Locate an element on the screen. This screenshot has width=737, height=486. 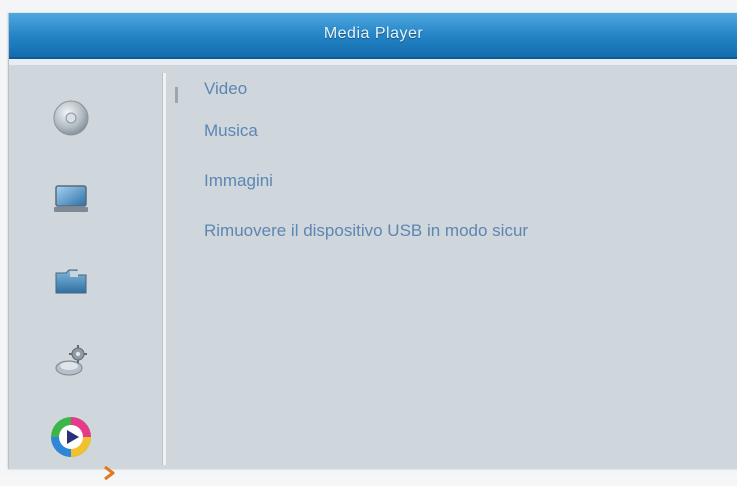
menu-item-musica: Musica is located at coordinates (464, 131).